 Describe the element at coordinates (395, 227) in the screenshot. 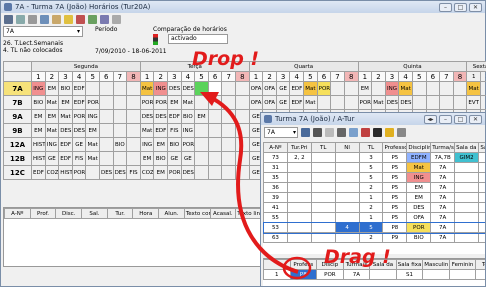

I see `lesson-cell: P8` at that location.